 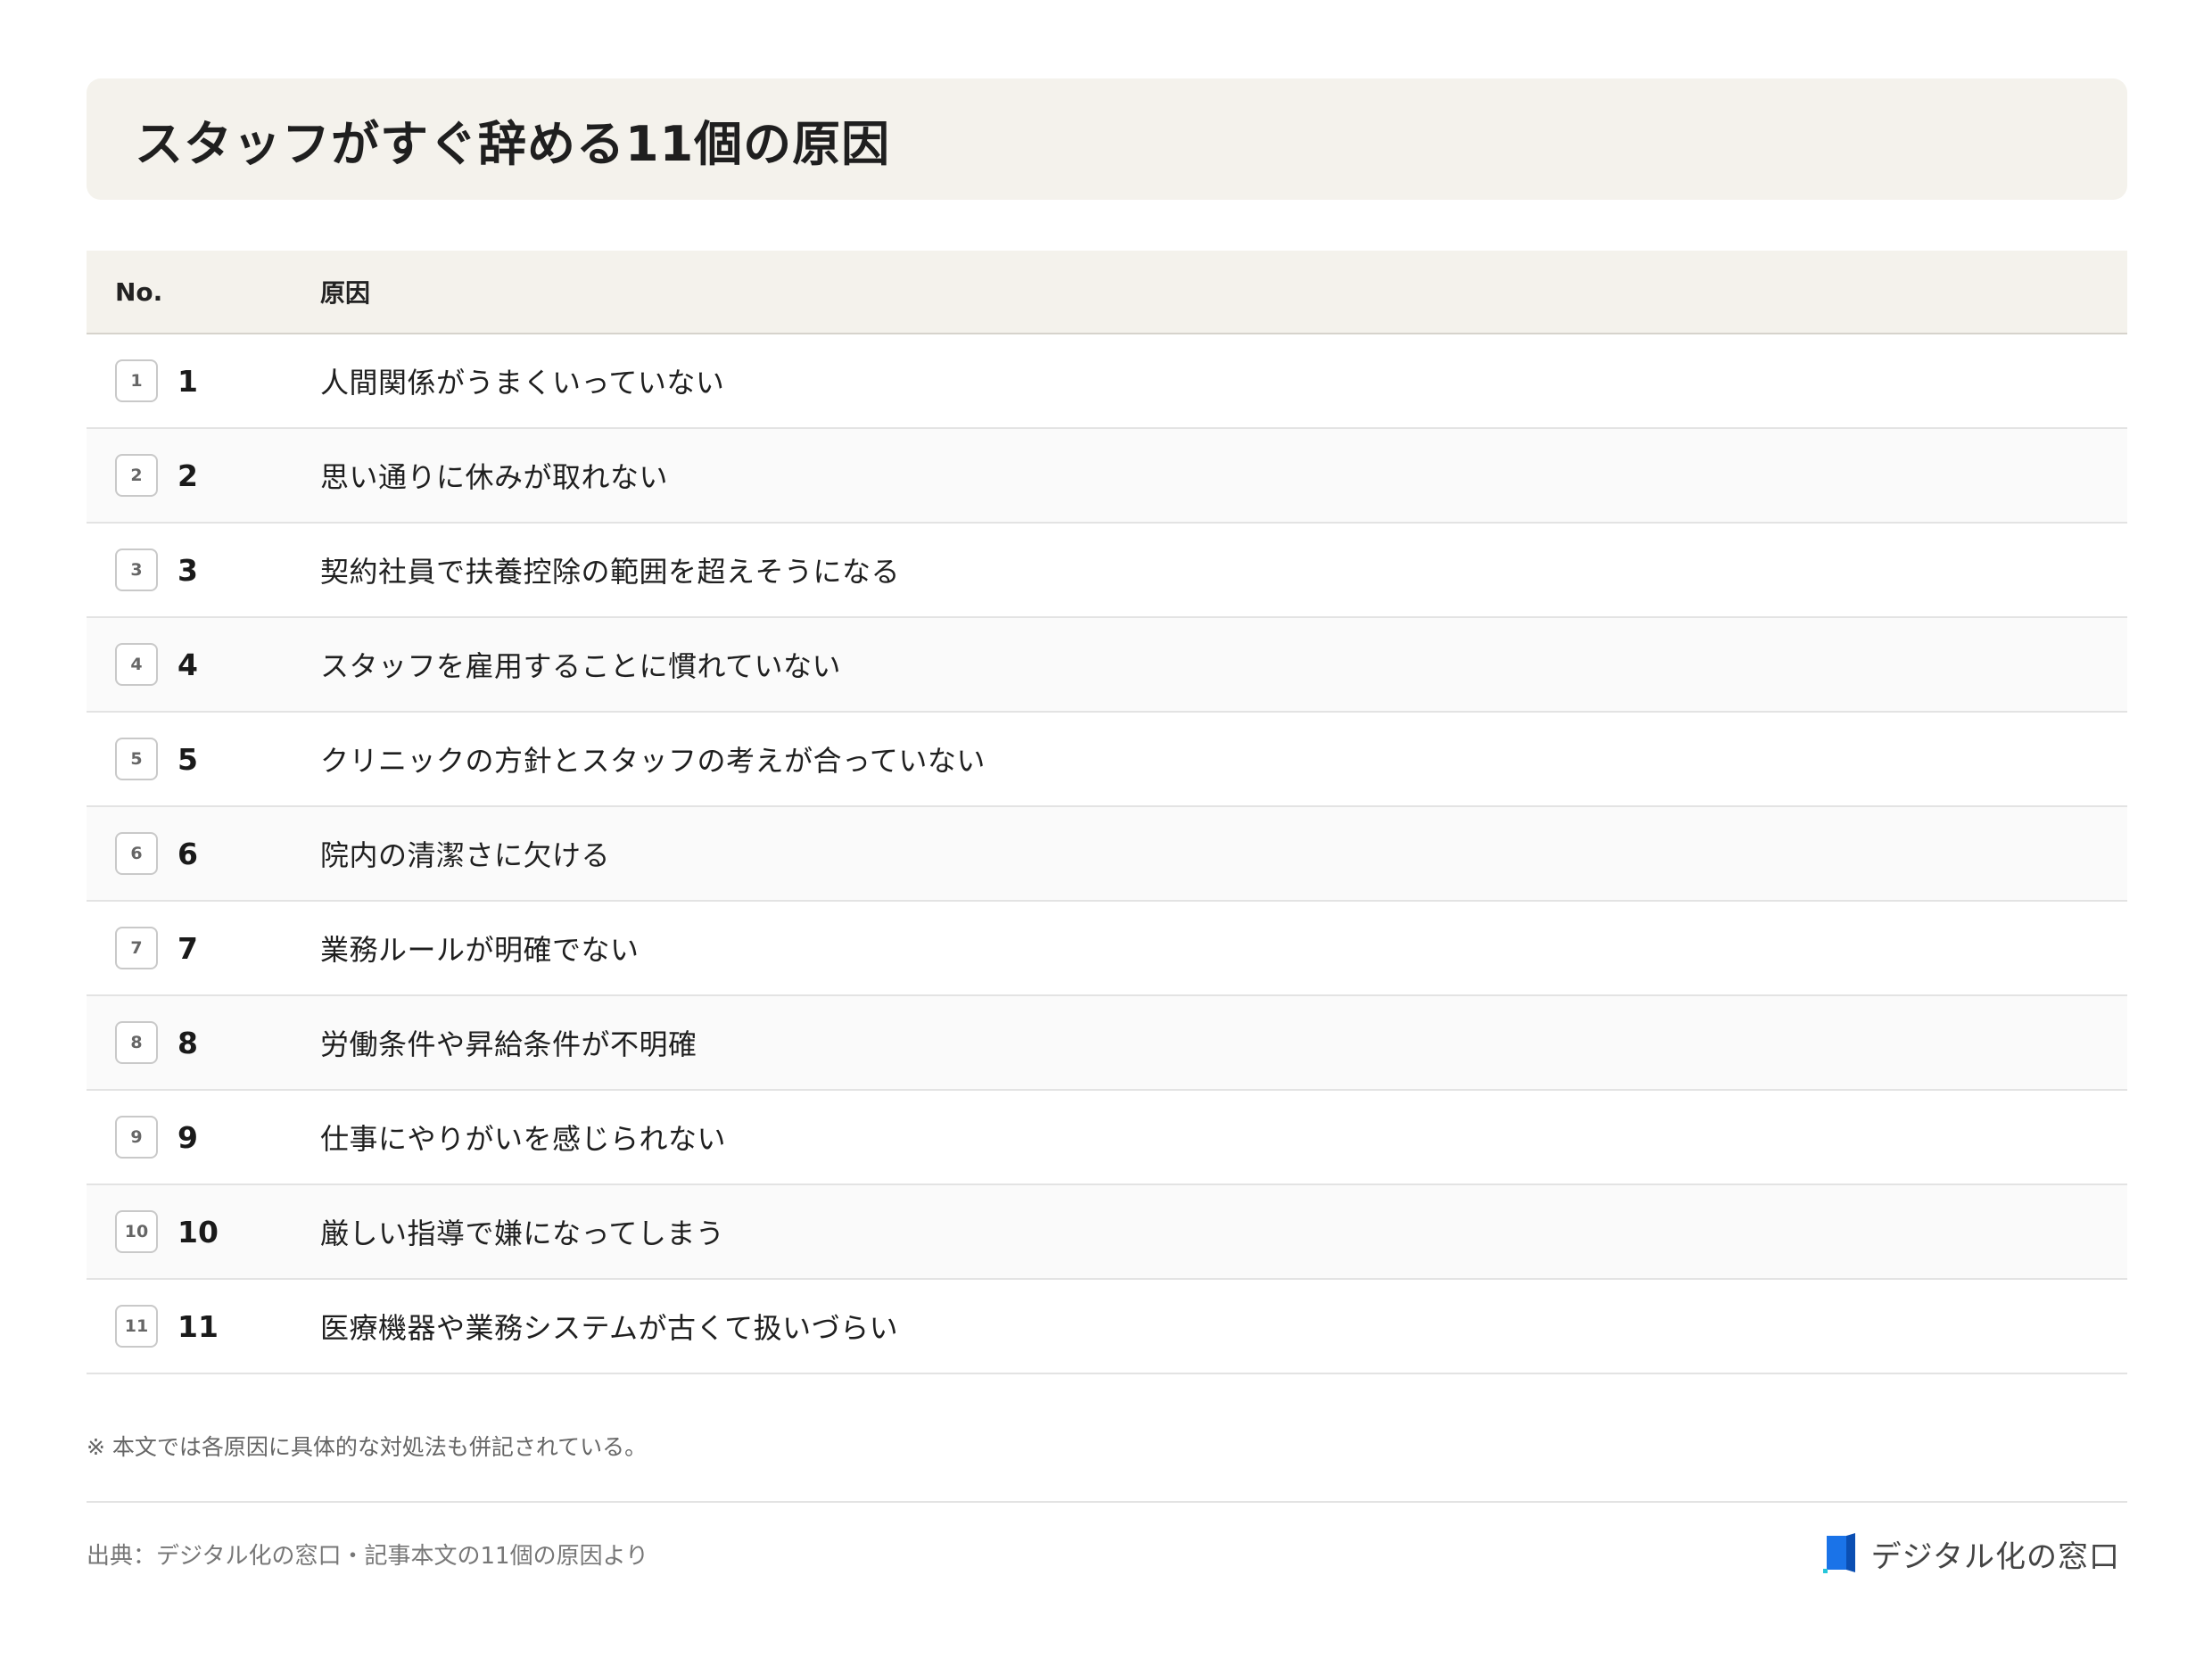 What do you see at coordinates (509, 1044) in the screenshot?
I see `cause-text: 労働条件や昇給条件が不明確` at bounding box center [509, 1044].